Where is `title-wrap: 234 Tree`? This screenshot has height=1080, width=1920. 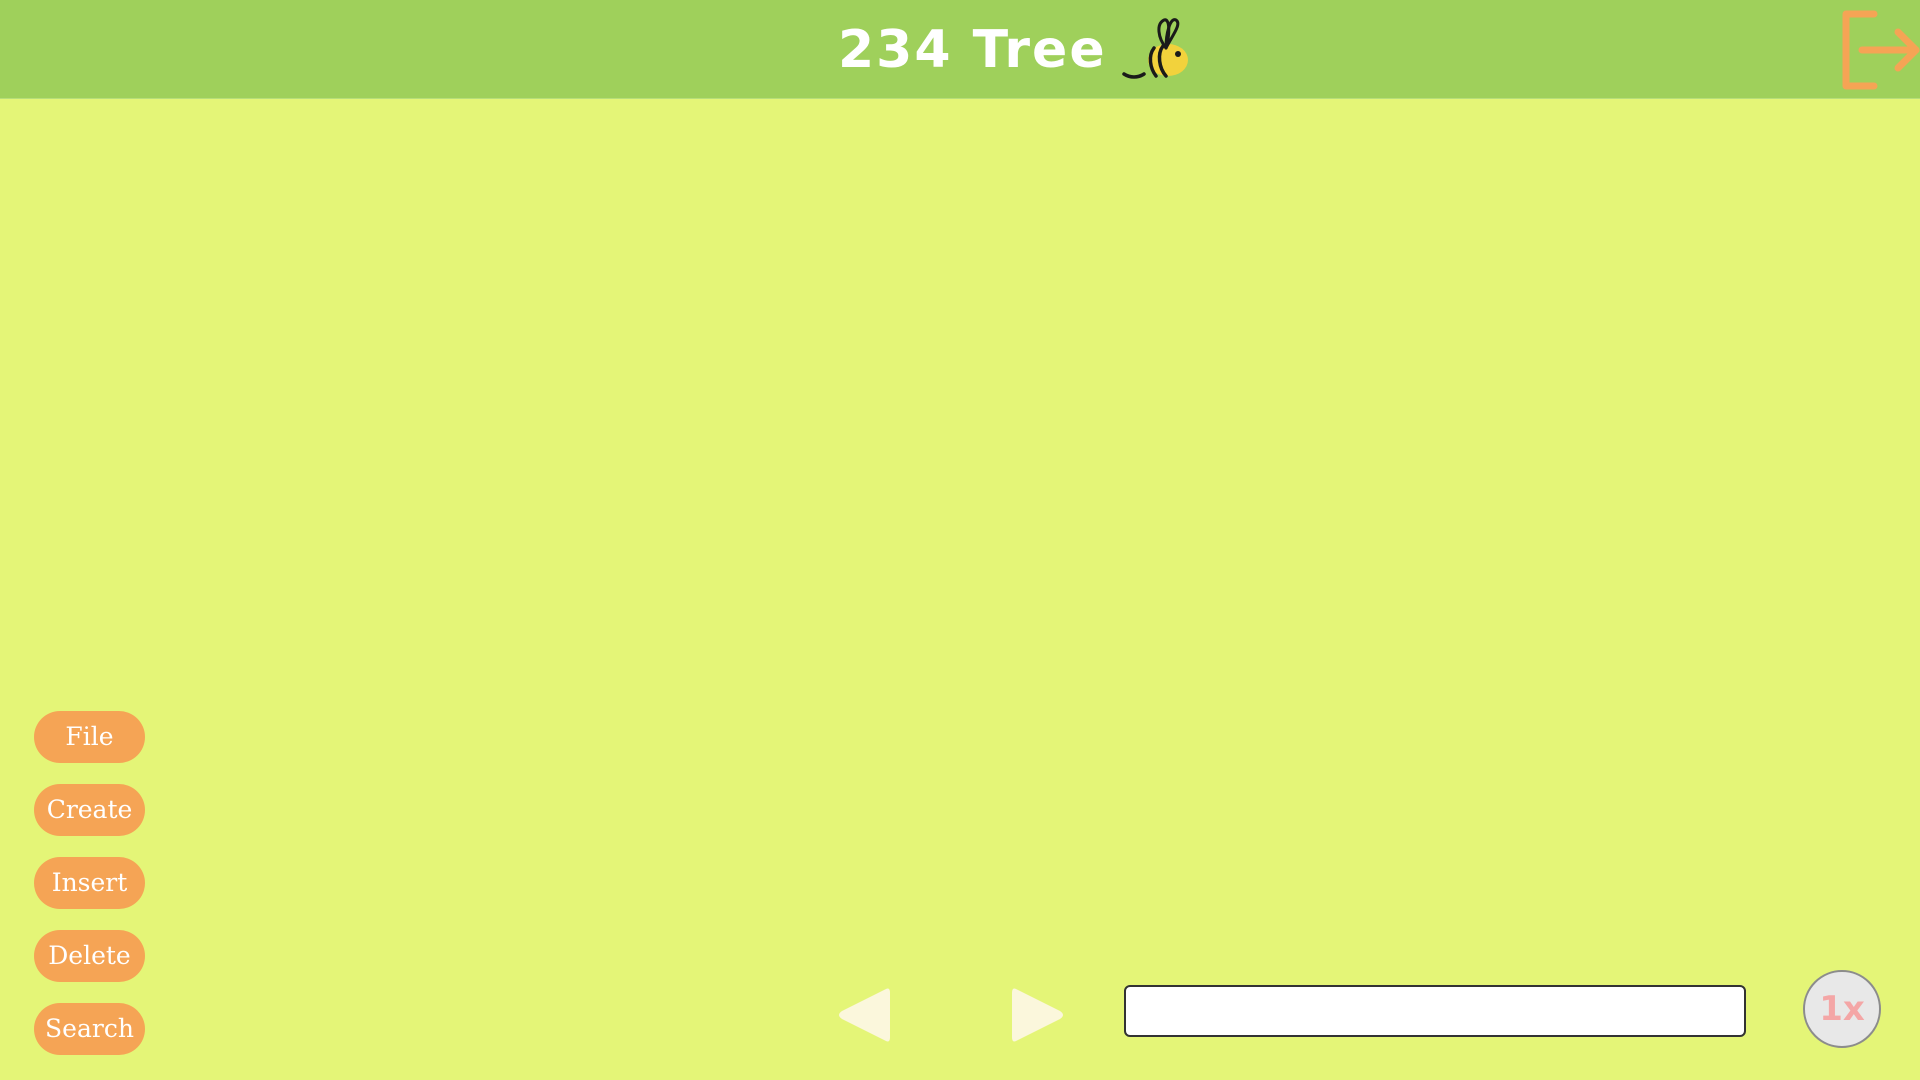 title-wrap: 234 Tree is located at coordinates (972, 50).